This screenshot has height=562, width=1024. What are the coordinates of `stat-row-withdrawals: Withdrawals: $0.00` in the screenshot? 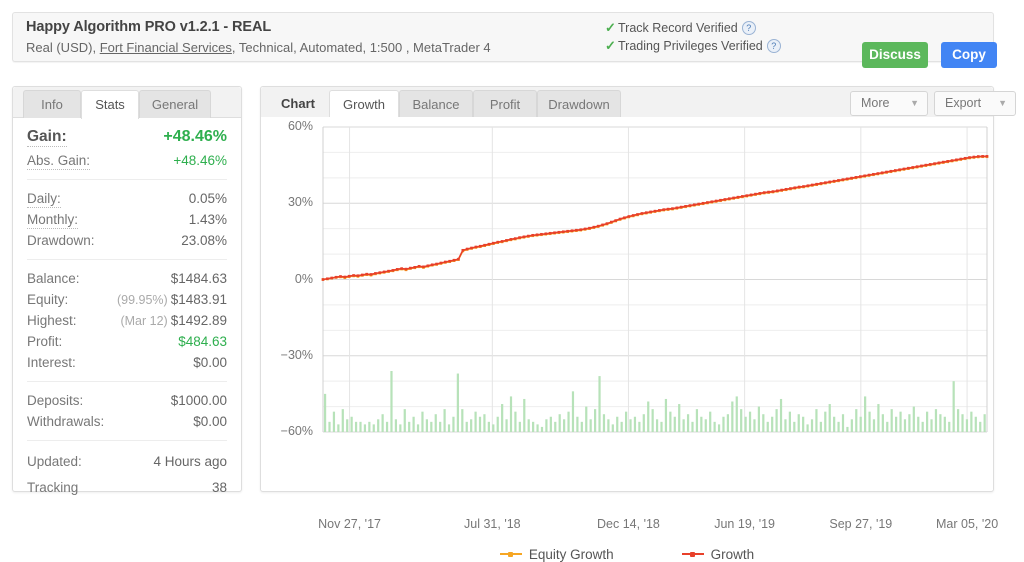 It's located at (127, 421).